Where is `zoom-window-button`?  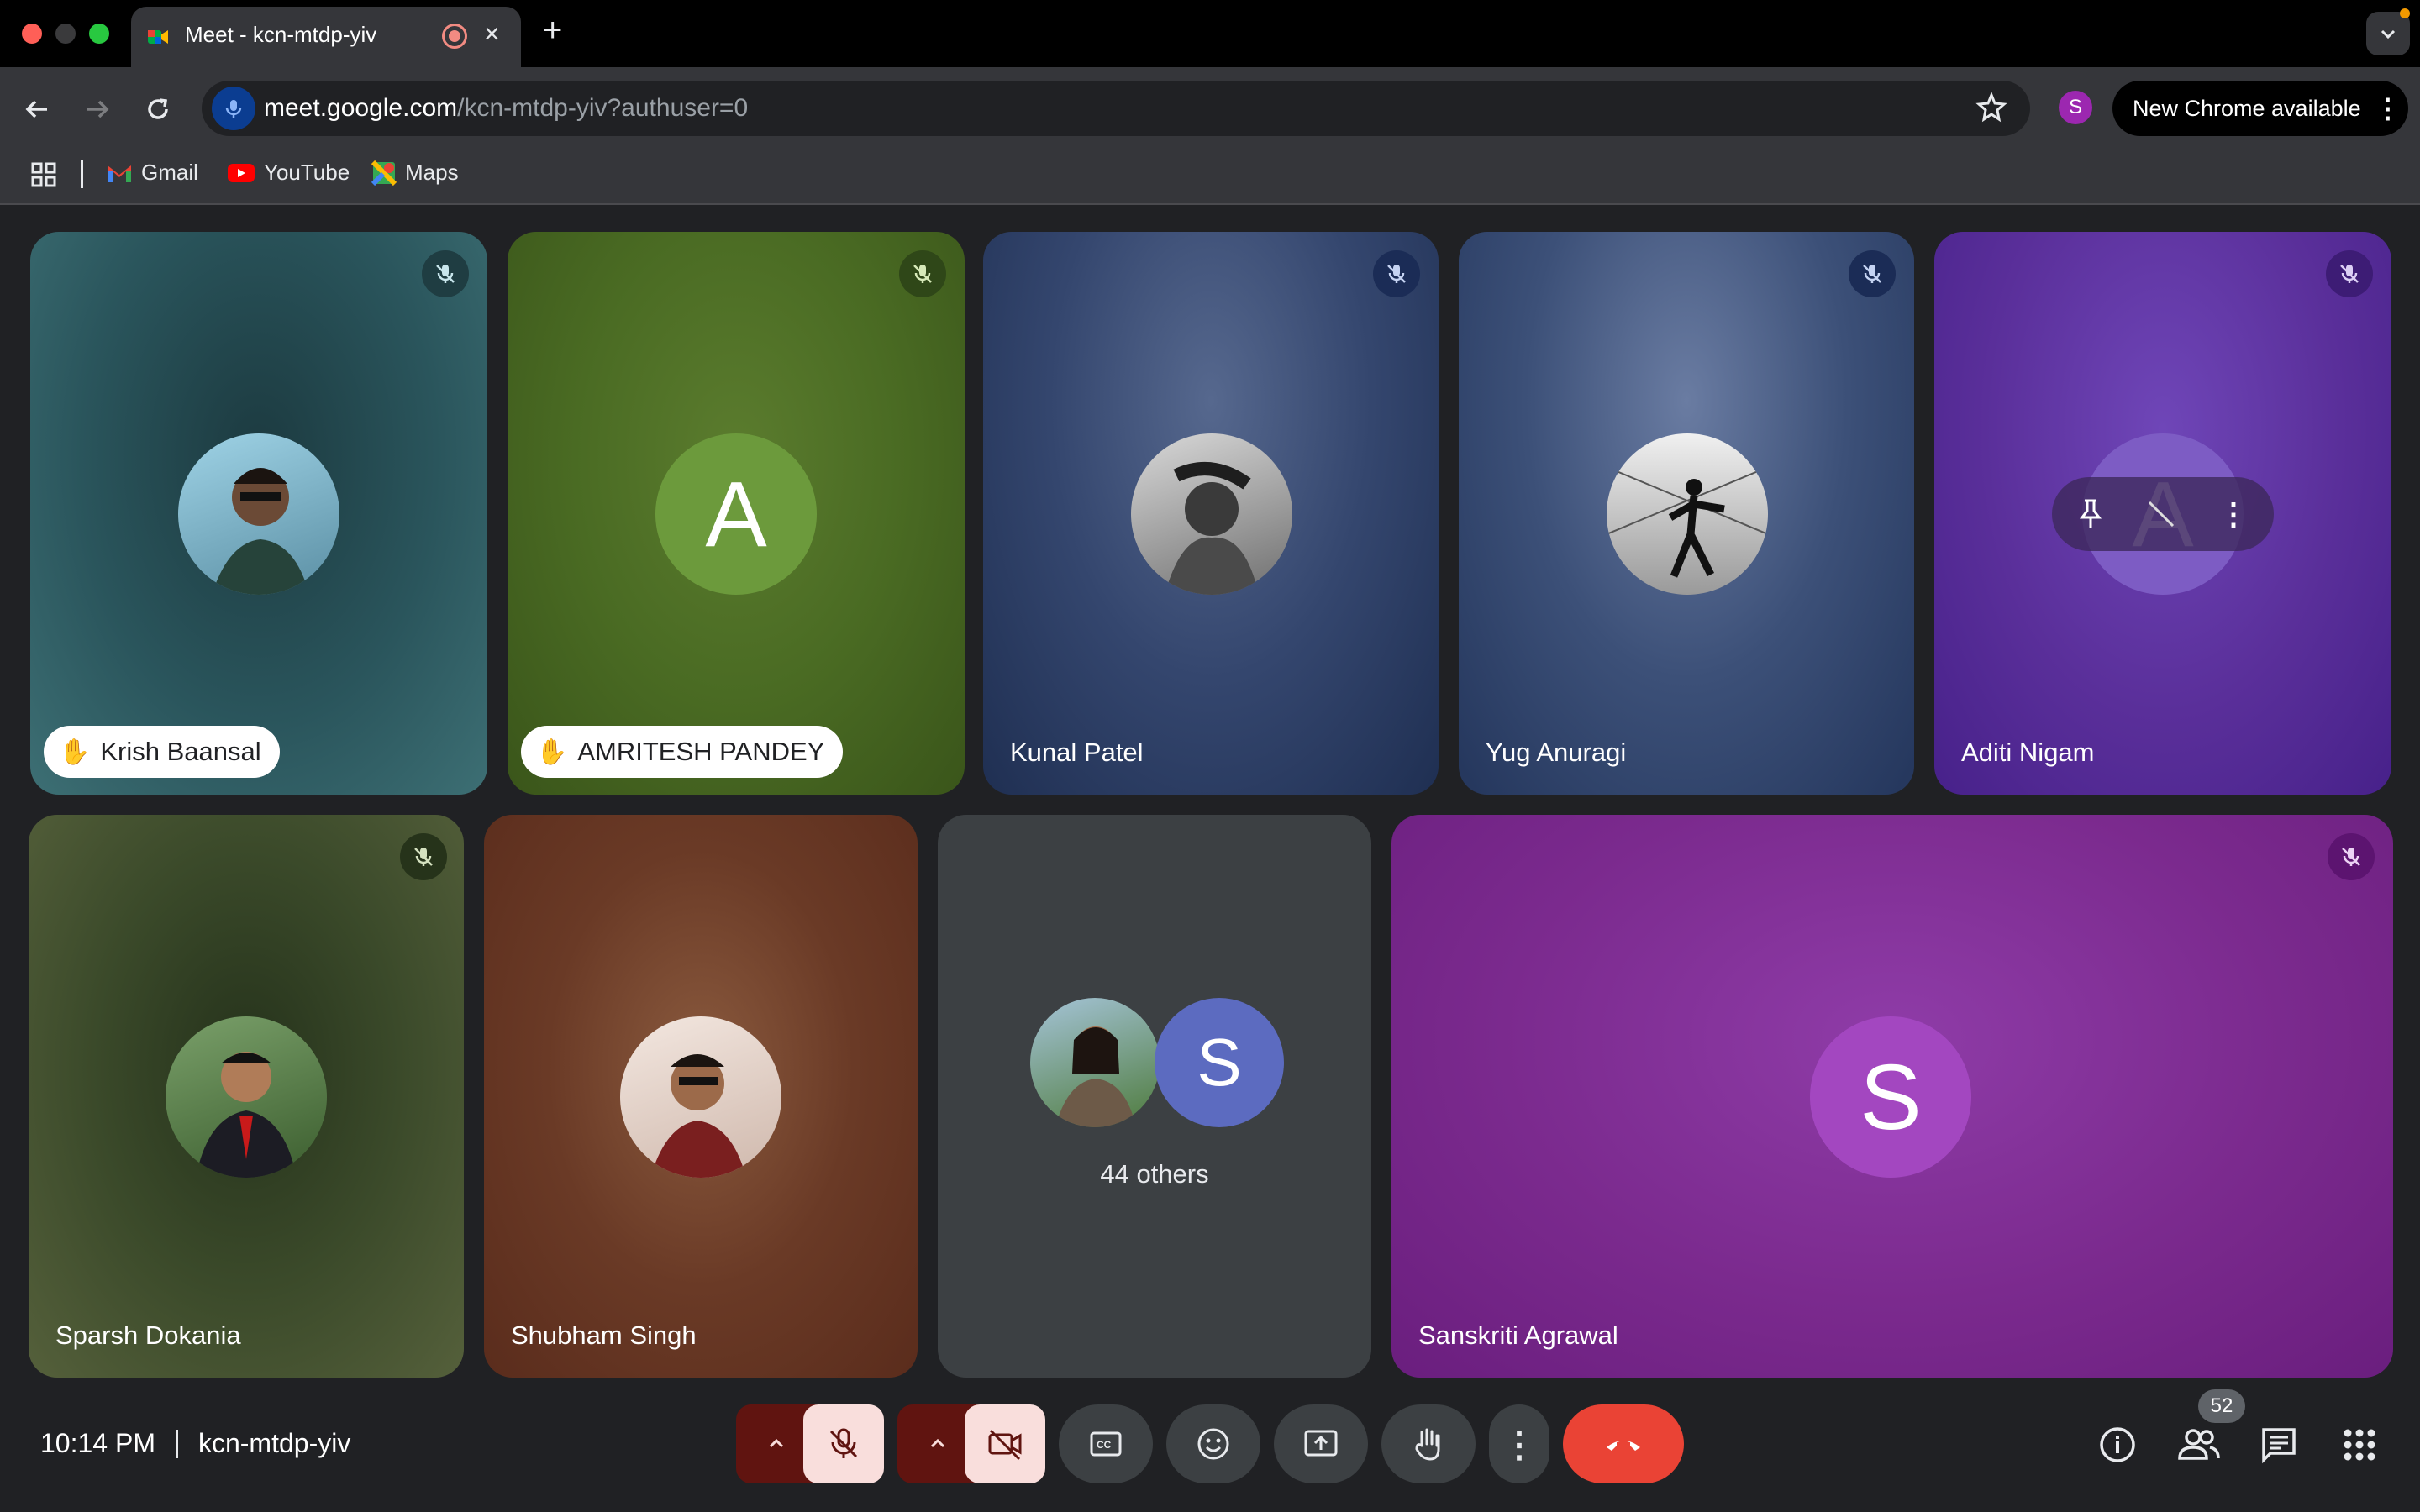 zoom-window-button is located at coordinates (99, 34).